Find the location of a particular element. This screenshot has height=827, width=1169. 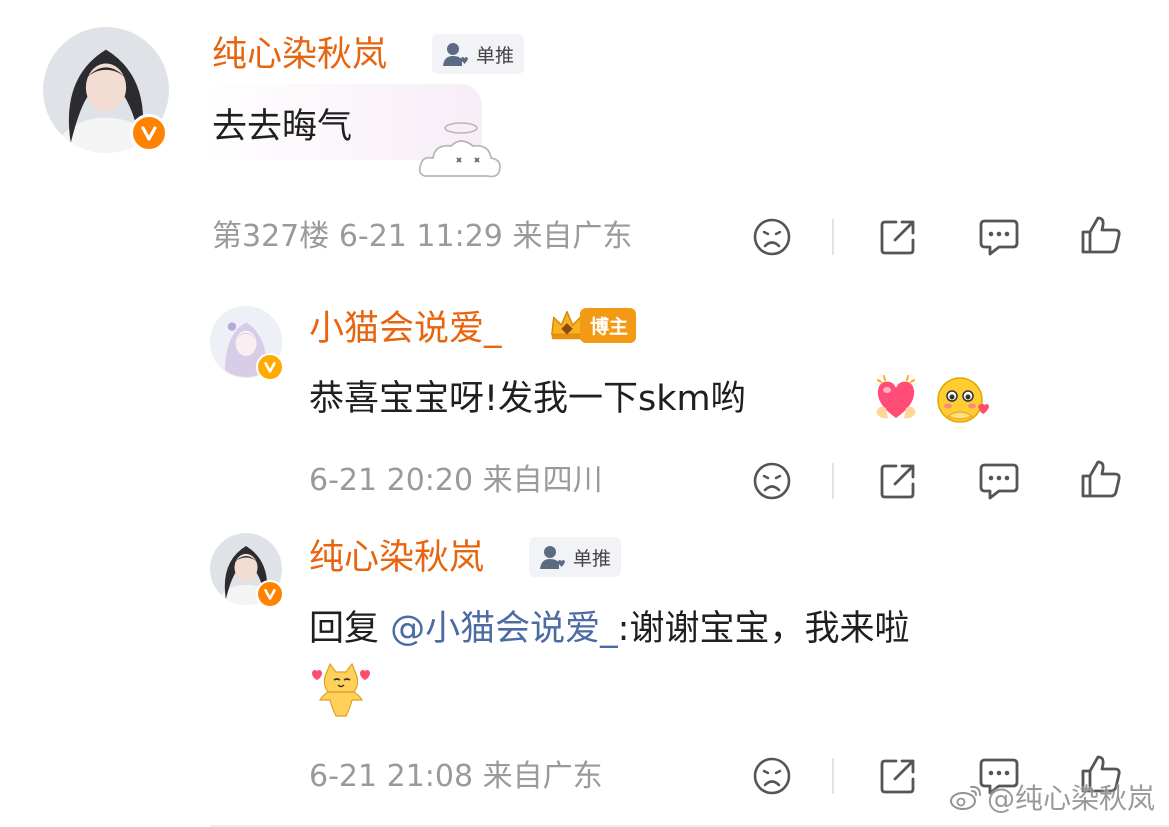

mention-link: @小猫会说爱_ is located at coordinates (504, 629).